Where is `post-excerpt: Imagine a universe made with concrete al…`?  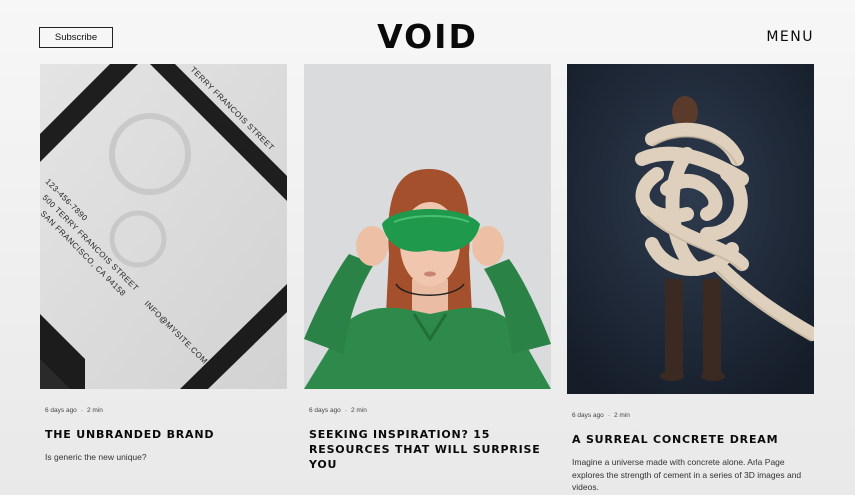
post-excerpt: Imagine a universe made with concrete al… is located at coordinates (687, 474).